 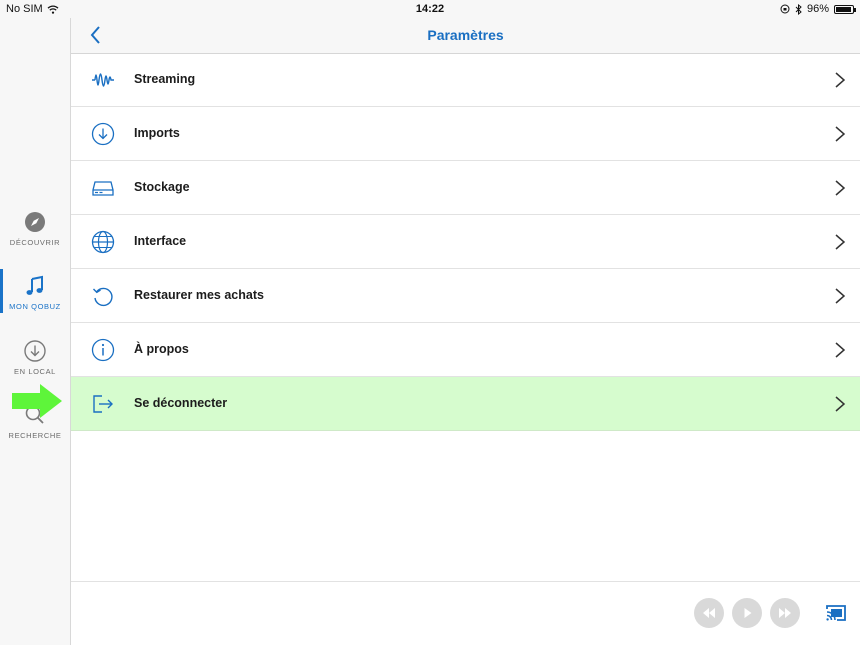 I want to click on rotation-lock-icon, so click(x=785, y=9).